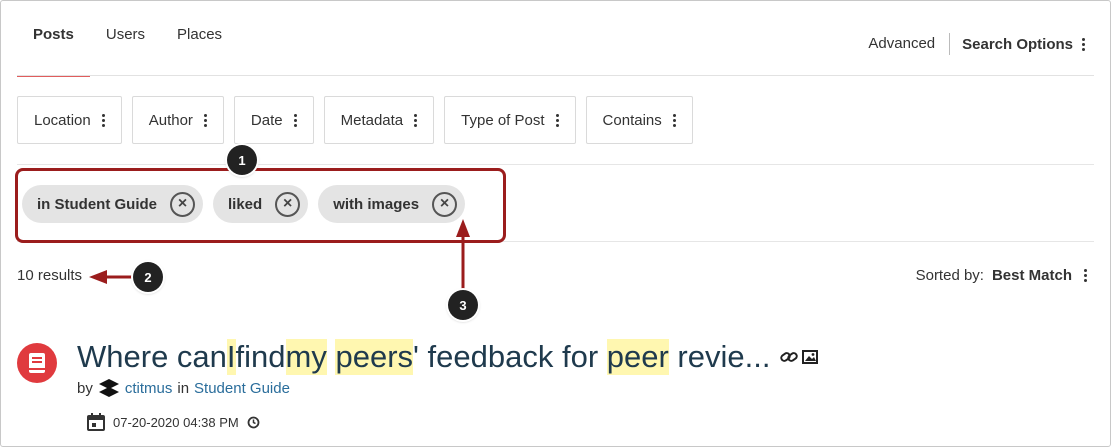 The height and width of the screenshot is (447, 1111). I want to click on title-icons, so click(799, 357).